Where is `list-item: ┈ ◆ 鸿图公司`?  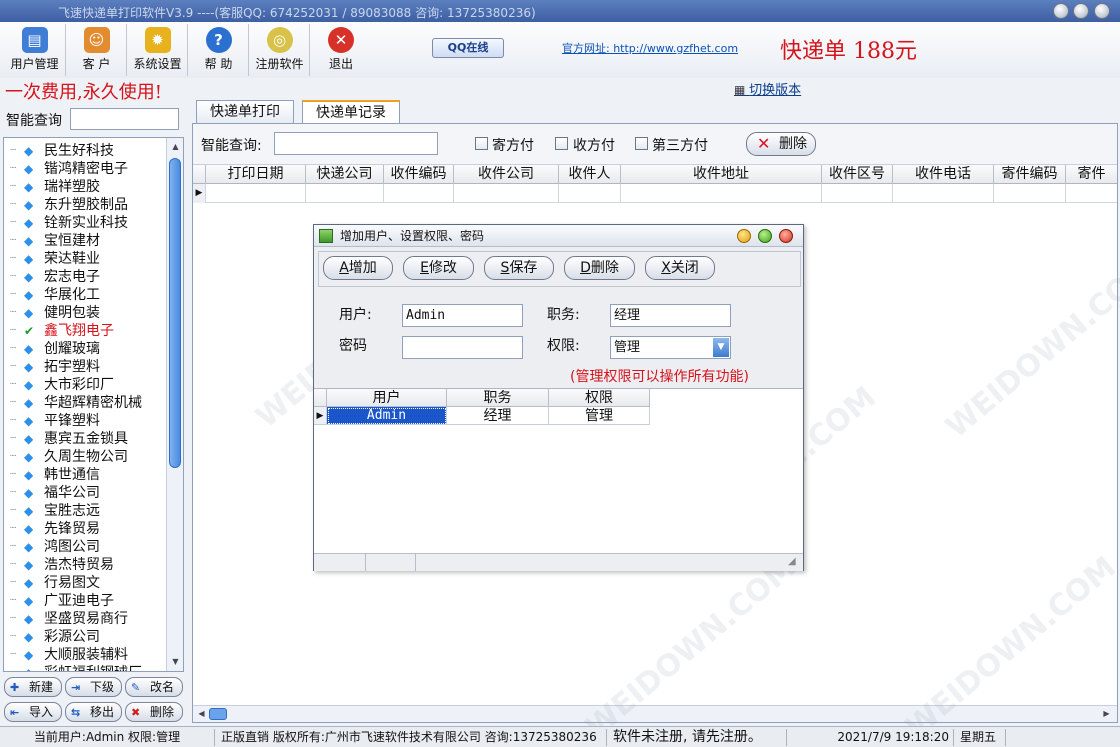
list-item: ┈ ◆ 鸿图公司 is located at coordinates (85, 547).